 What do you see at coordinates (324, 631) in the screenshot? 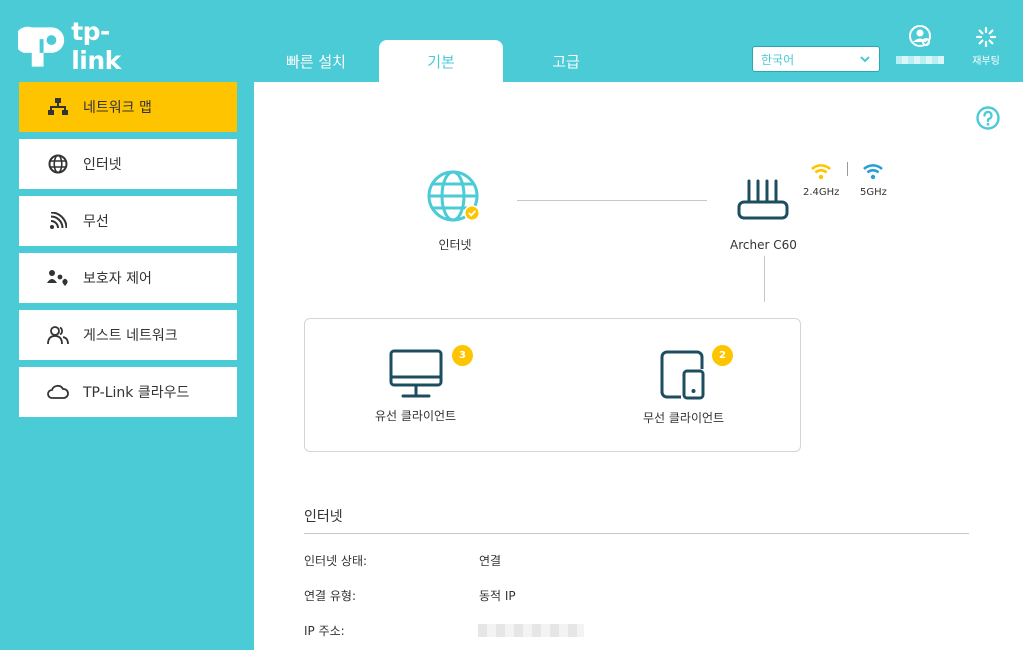
I see `ip-address-key: IP 주소:` at bounding box center [324, 631].